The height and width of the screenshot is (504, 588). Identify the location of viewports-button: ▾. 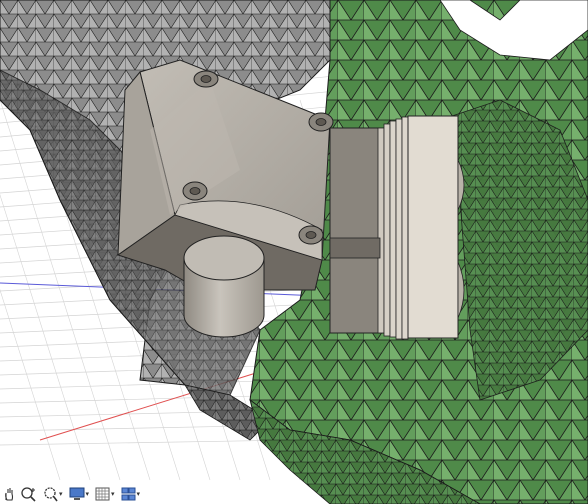
(131, 494).